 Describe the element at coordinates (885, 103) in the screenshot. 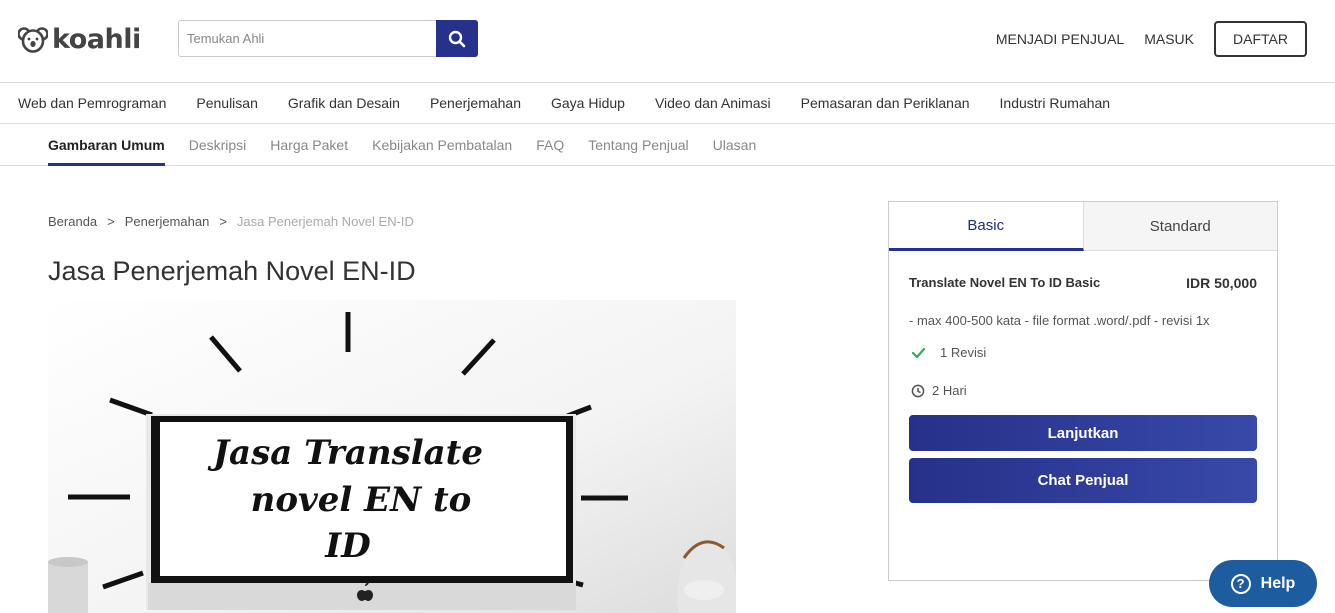

I see `category-marketing: Pemasaran dan Periklanan` at that location.